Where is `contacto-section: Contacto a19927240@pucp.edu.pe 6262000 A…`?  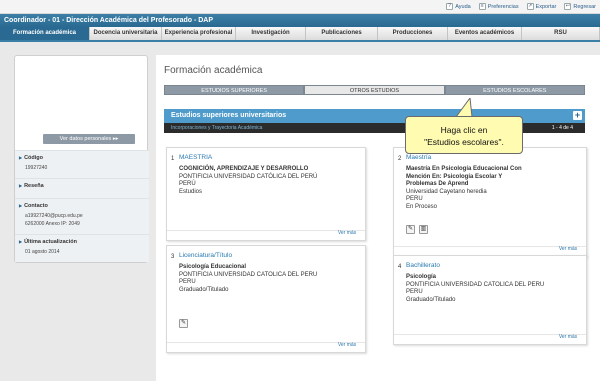 contacto-section: Contacto a19927240@pucp.edu.pe 6262000 A… is located at coordinates (82, 216).